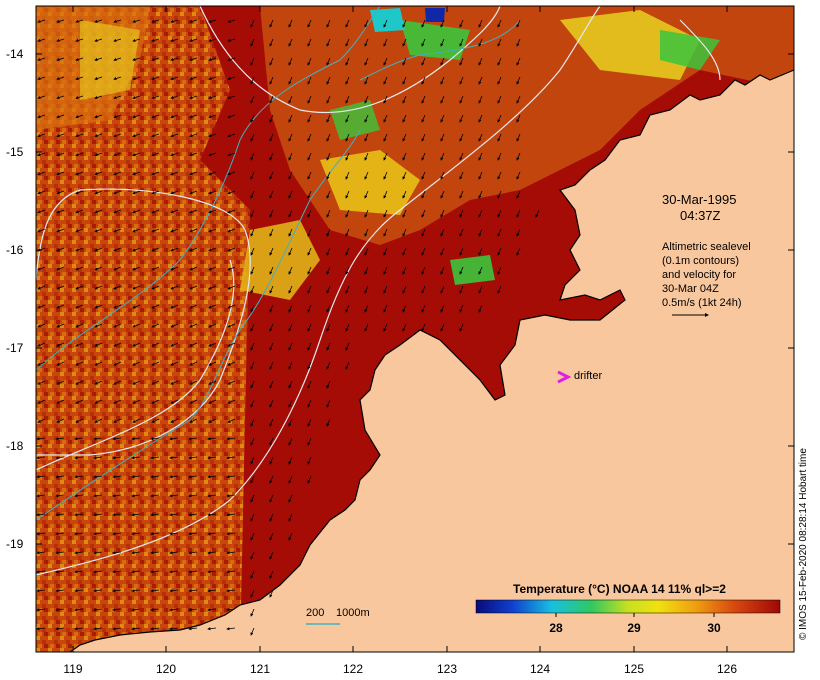 The height and width of the screenshot is (680, 820). Describe the element at coordinates (699, 275) in the screenshot. I see `info-line: and velocity for` at that location.